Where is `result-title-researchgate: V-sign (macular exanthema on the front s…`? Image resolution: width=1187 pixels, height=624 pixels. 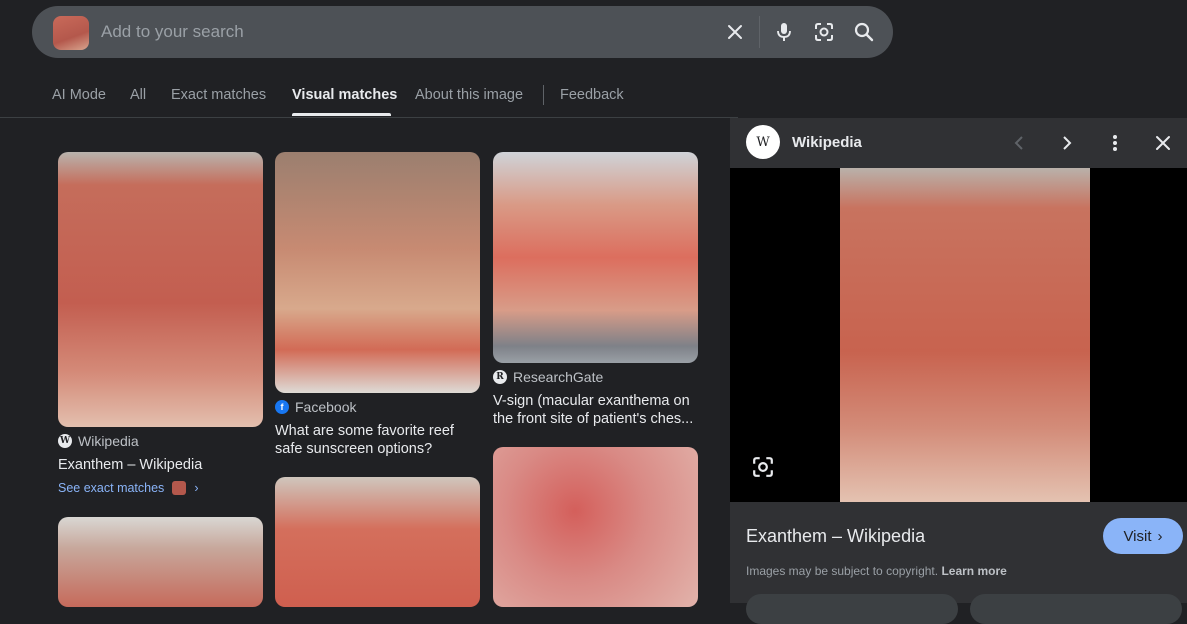
result-title-researchgate: V-sign (macular exanthema on the front s… is located at coordinates (593, 410).